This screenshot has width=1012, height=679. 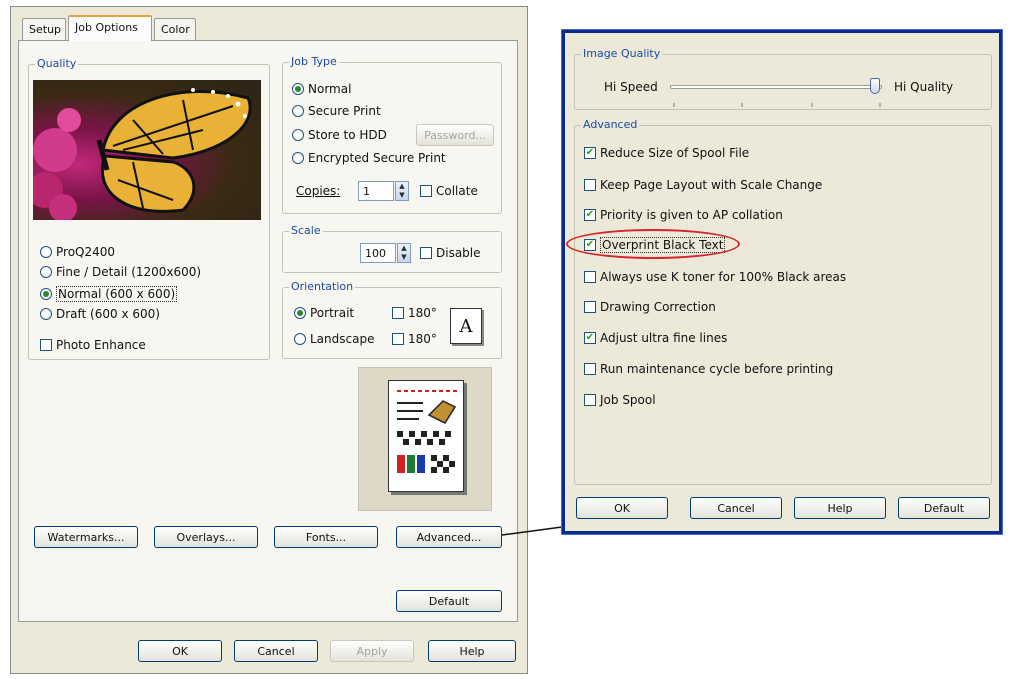 I want to click on hi-speed-label: Hi Speed, so click(x=631, y=87).